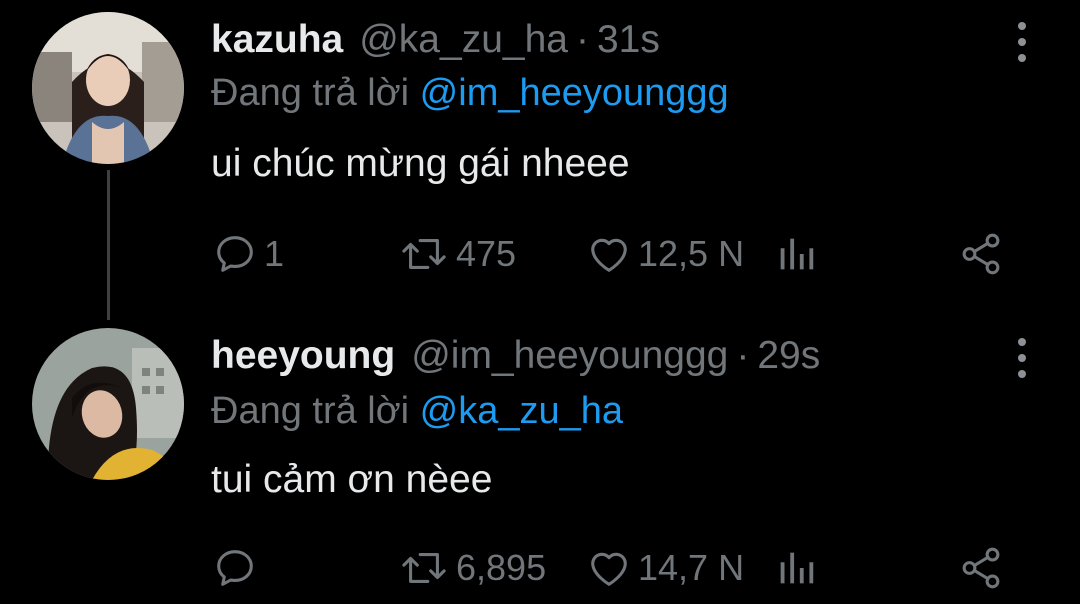  What do you see at coordinates (463, 40) in the screenshot?
I see `user-handle: @ka_zu_ha` at bounding box center [463, 40].